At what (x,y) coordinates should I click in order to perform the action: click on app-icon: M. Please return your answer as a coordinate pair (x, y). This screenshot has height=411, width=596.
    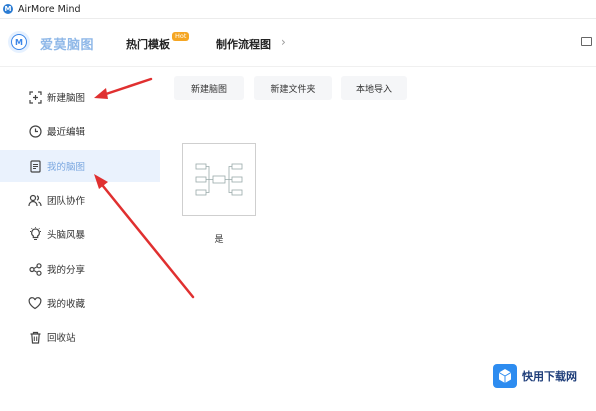
    Looking at the image, I should click on (8, 9).